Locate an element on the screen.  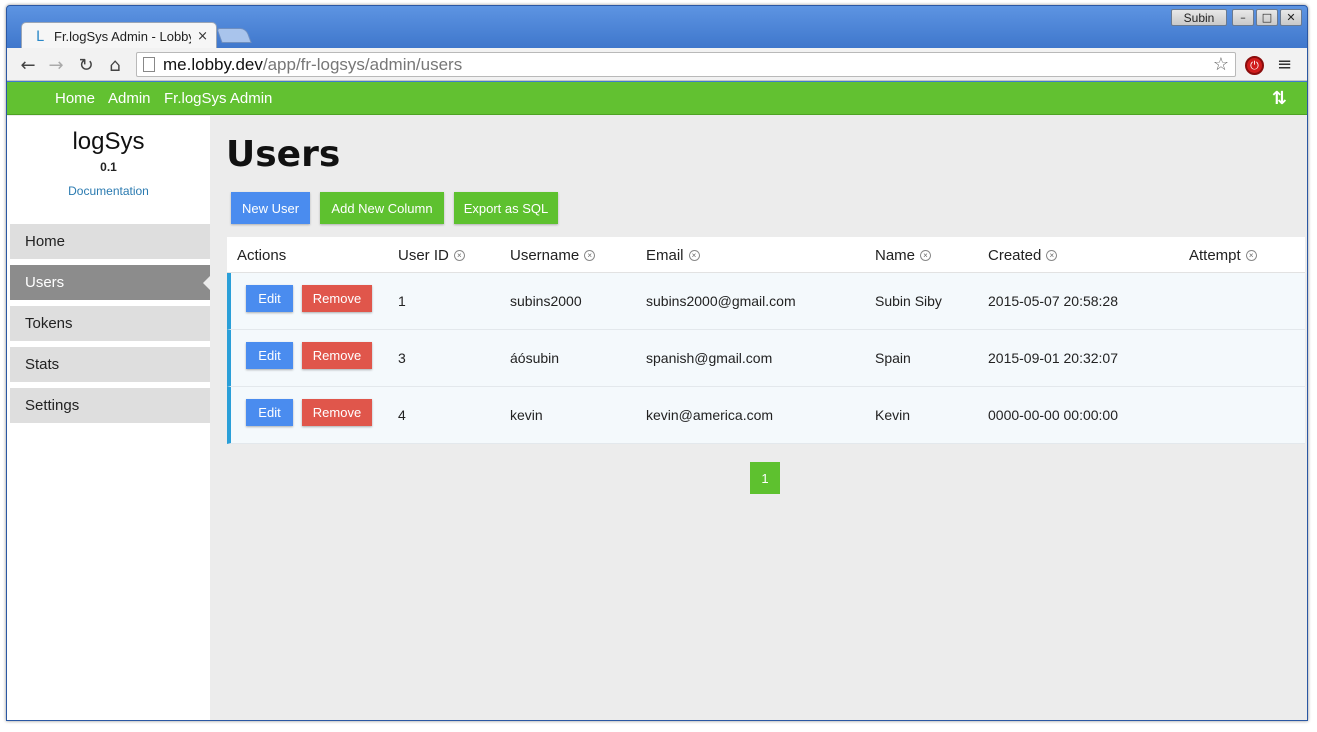
brand-version: 0.1 is located at coordinates (108, 167).